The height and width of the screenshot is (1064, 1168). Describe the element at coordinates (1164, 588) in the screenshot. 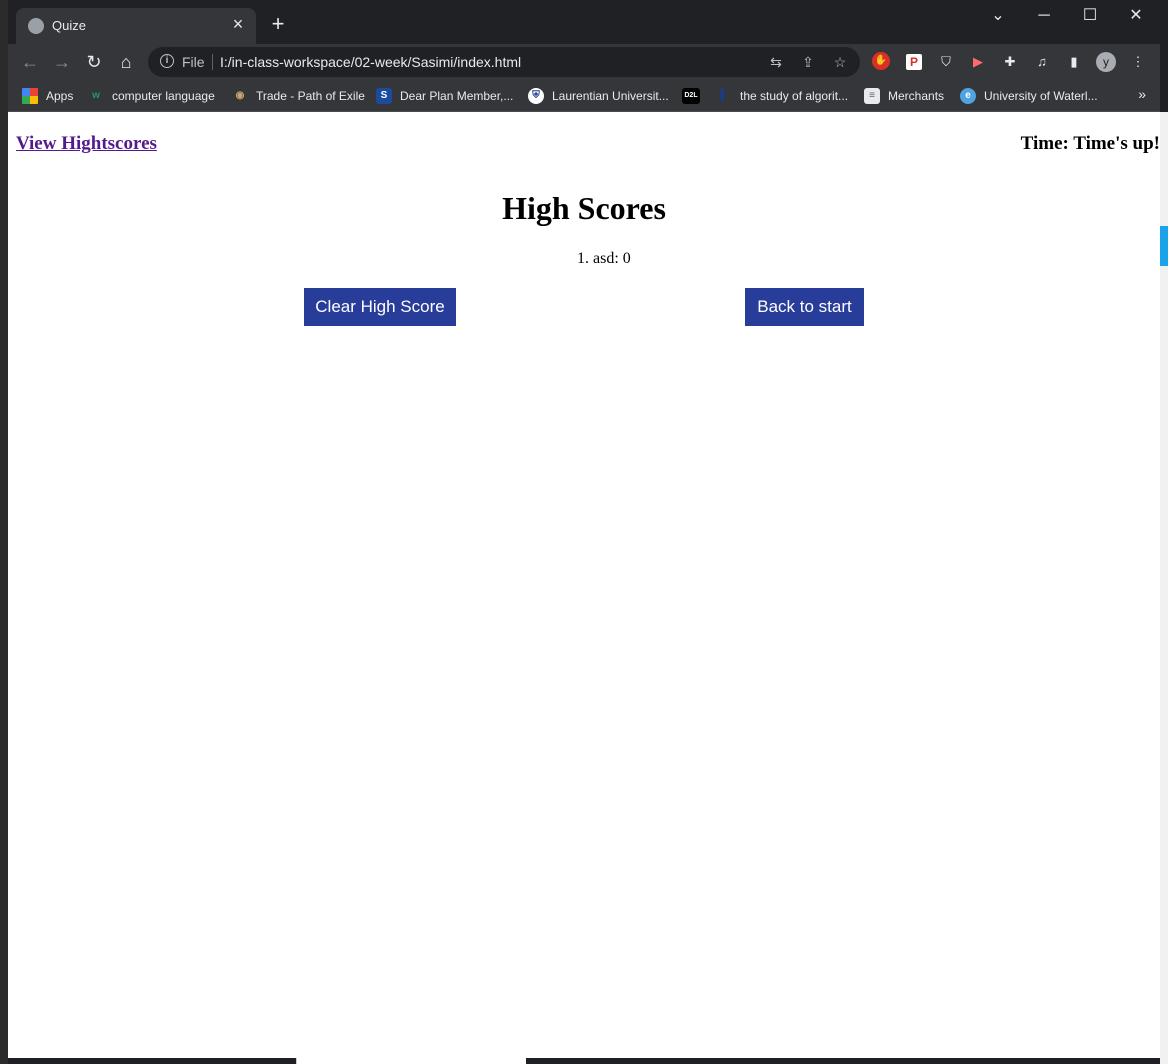

I see `background-window-right` at that location.